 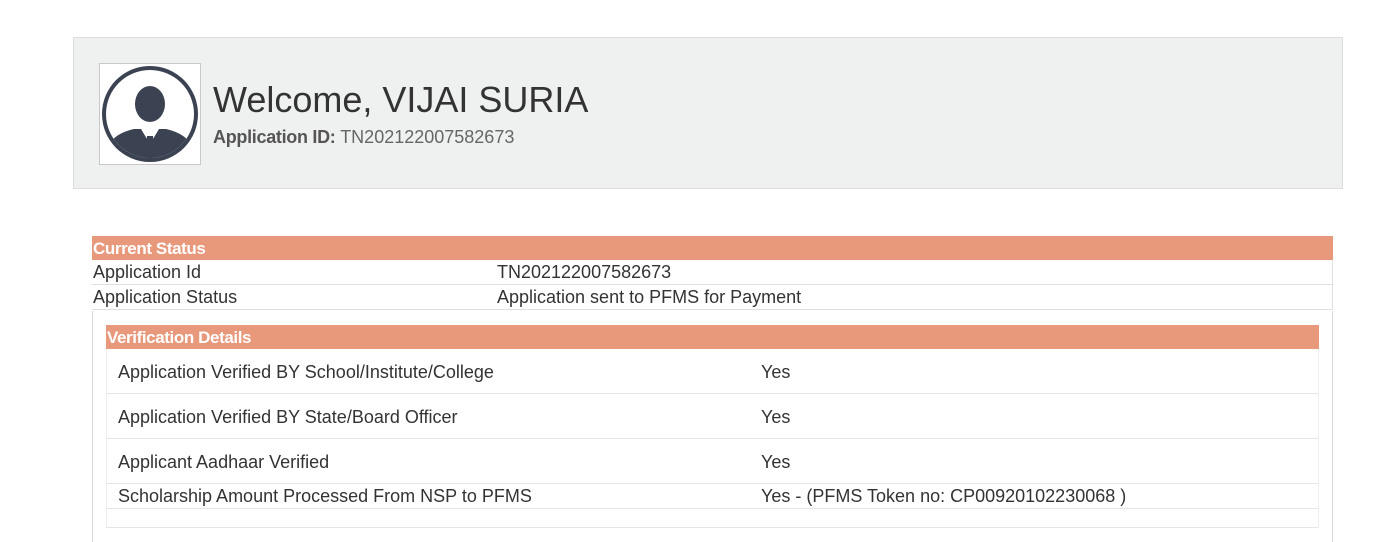 I want to click on application-id-line: Application ID: TN202122007582673, so click(x=363, y=137).